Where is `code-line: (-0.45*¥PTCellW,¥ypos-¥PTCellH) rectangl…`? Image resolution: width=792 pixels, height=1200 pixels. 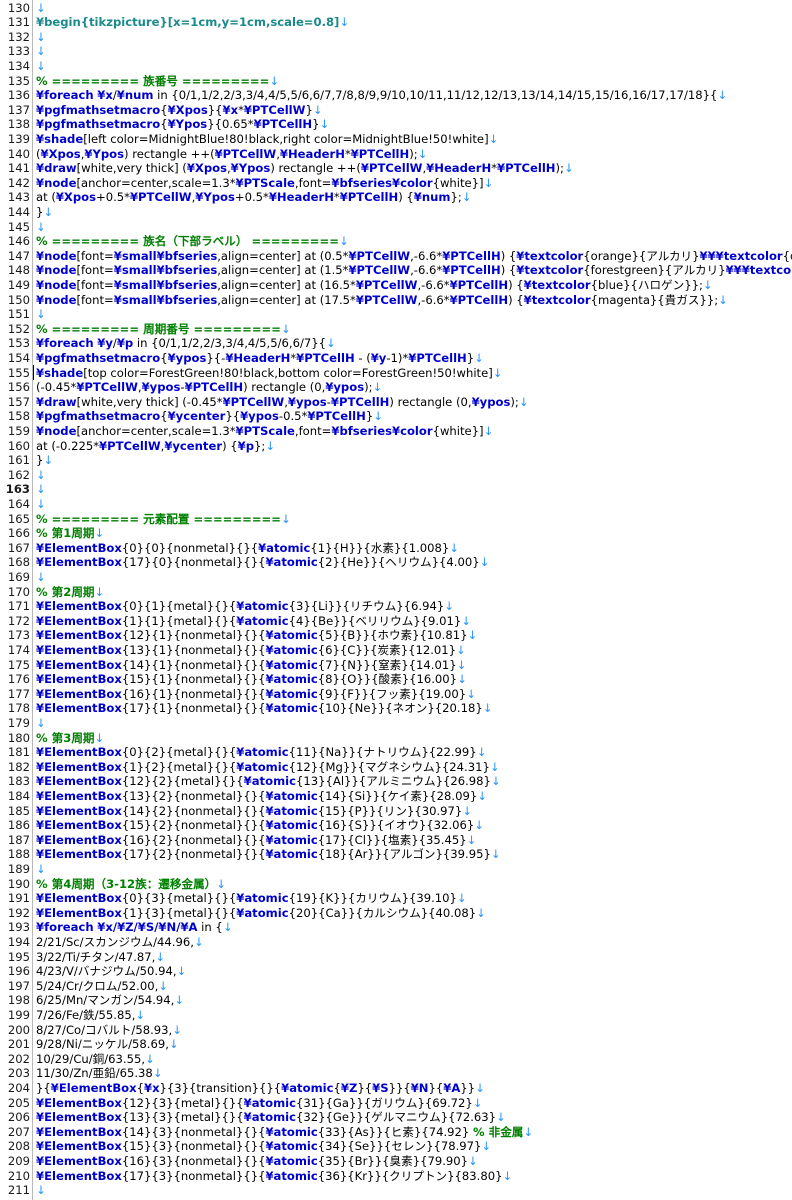
code-line: (-0.45*¥PTCellW,¥ypos-¥PTCellH) rectangl… is located at coordinates (412, 387).